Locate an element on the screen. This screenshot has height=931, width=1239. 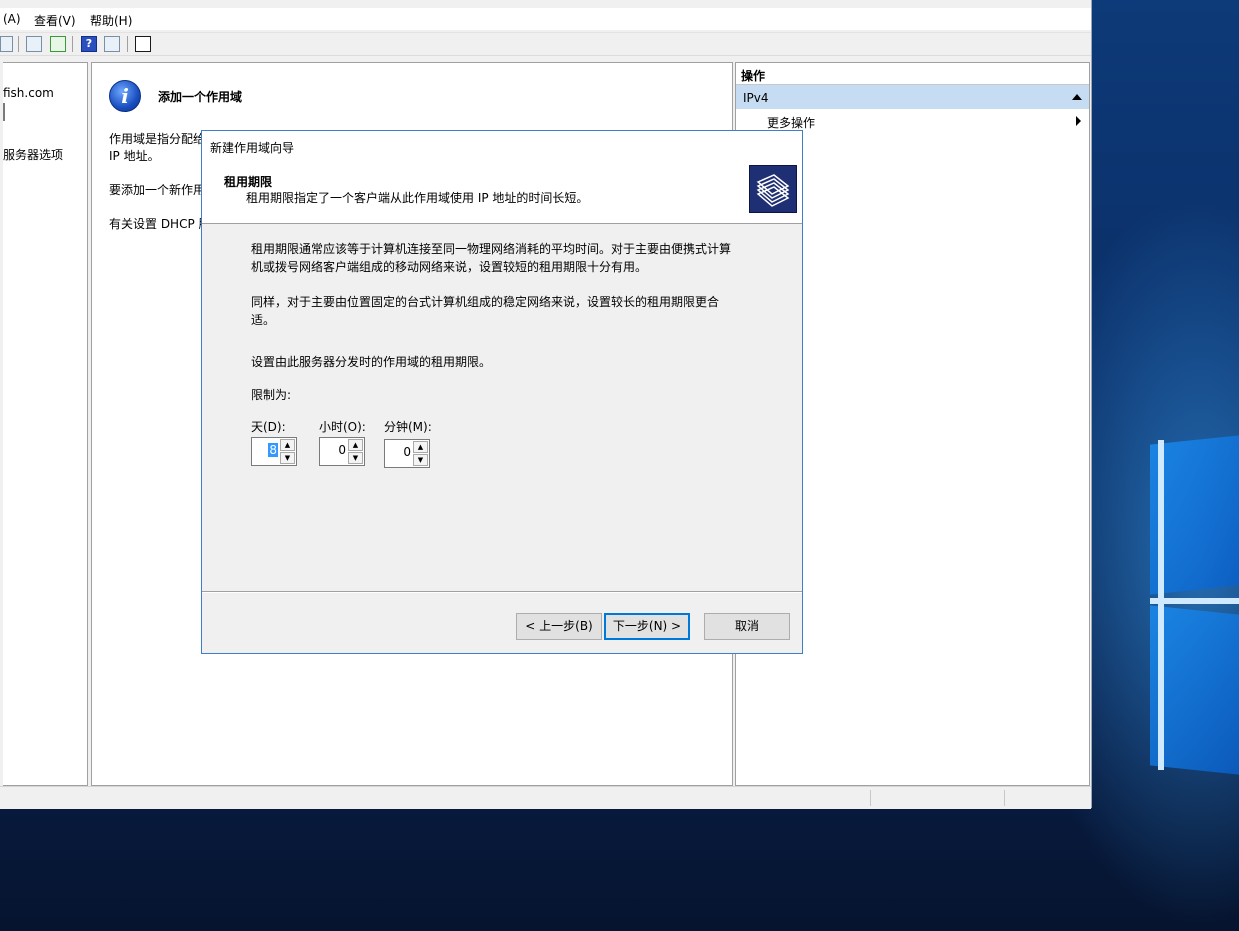
more-actions-label: 更多操作 is located at coordinates (791, 123).